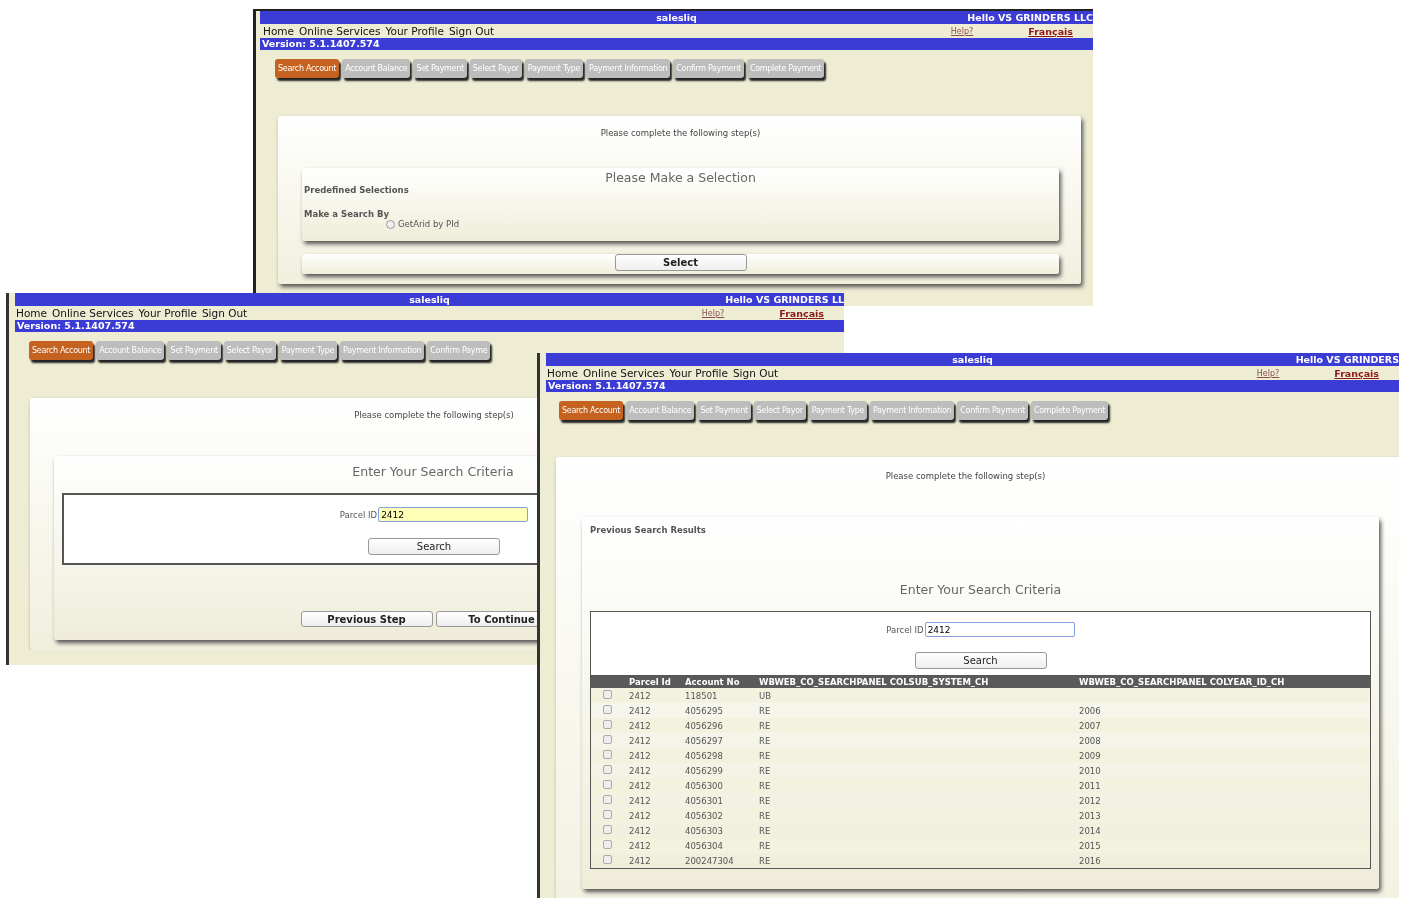 This screenshot has height=898, width=1408. Describe the element at coordinates (429, 224) in the screenshot. I see `option-label: GetArid by PId` at that location.